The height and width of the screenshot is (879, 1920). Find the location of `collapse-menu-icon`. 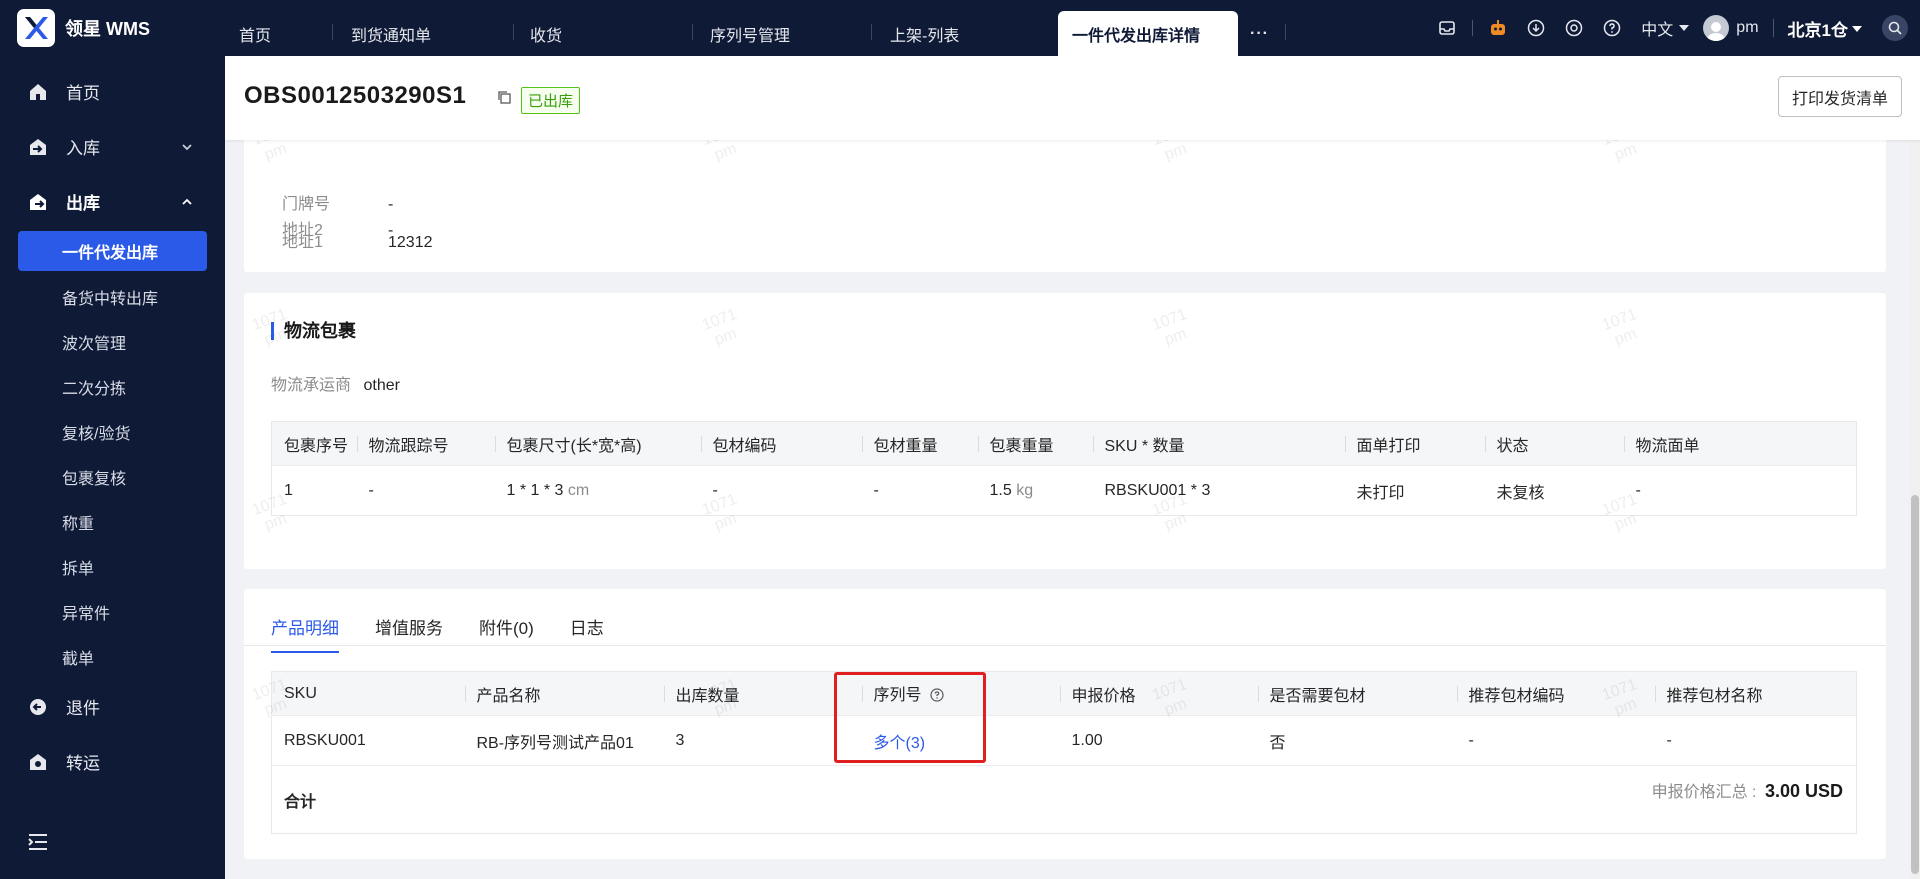

collapse-menu-icon is located at coordinates (38, 842).